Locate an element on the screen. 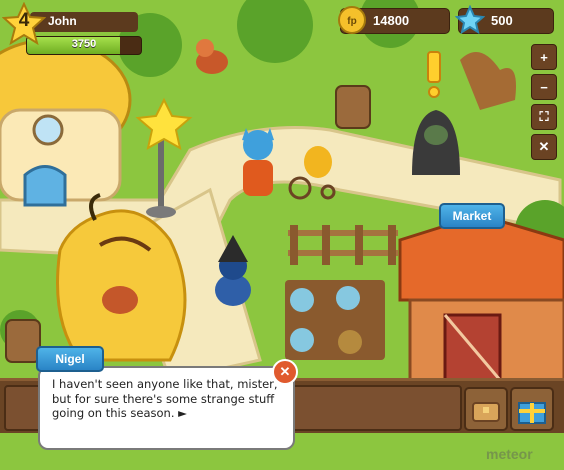 This screenshot has width=564, height=470. coin-badge: fp is located at coordinates (351, 21).